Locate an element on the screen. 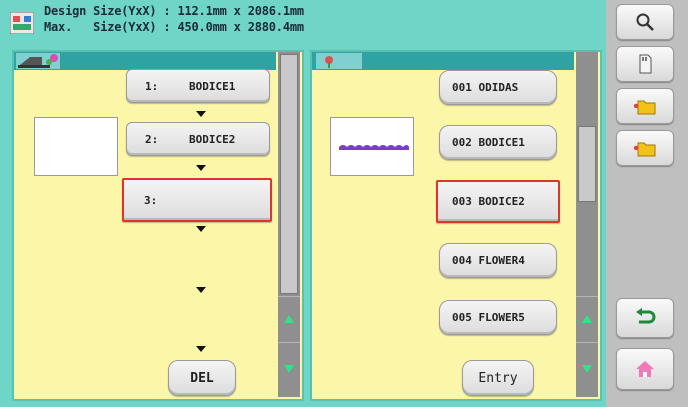  right-scroll-up-button is located at coordinates (587, 318).